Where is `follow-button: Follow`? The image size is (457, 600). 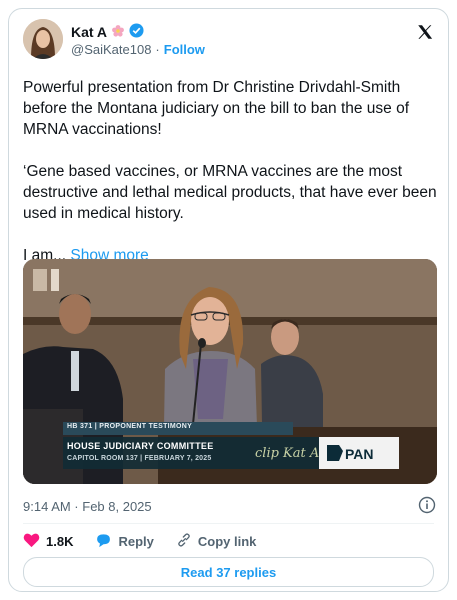 follow-button: Follow is located at coordinates (184, 49).